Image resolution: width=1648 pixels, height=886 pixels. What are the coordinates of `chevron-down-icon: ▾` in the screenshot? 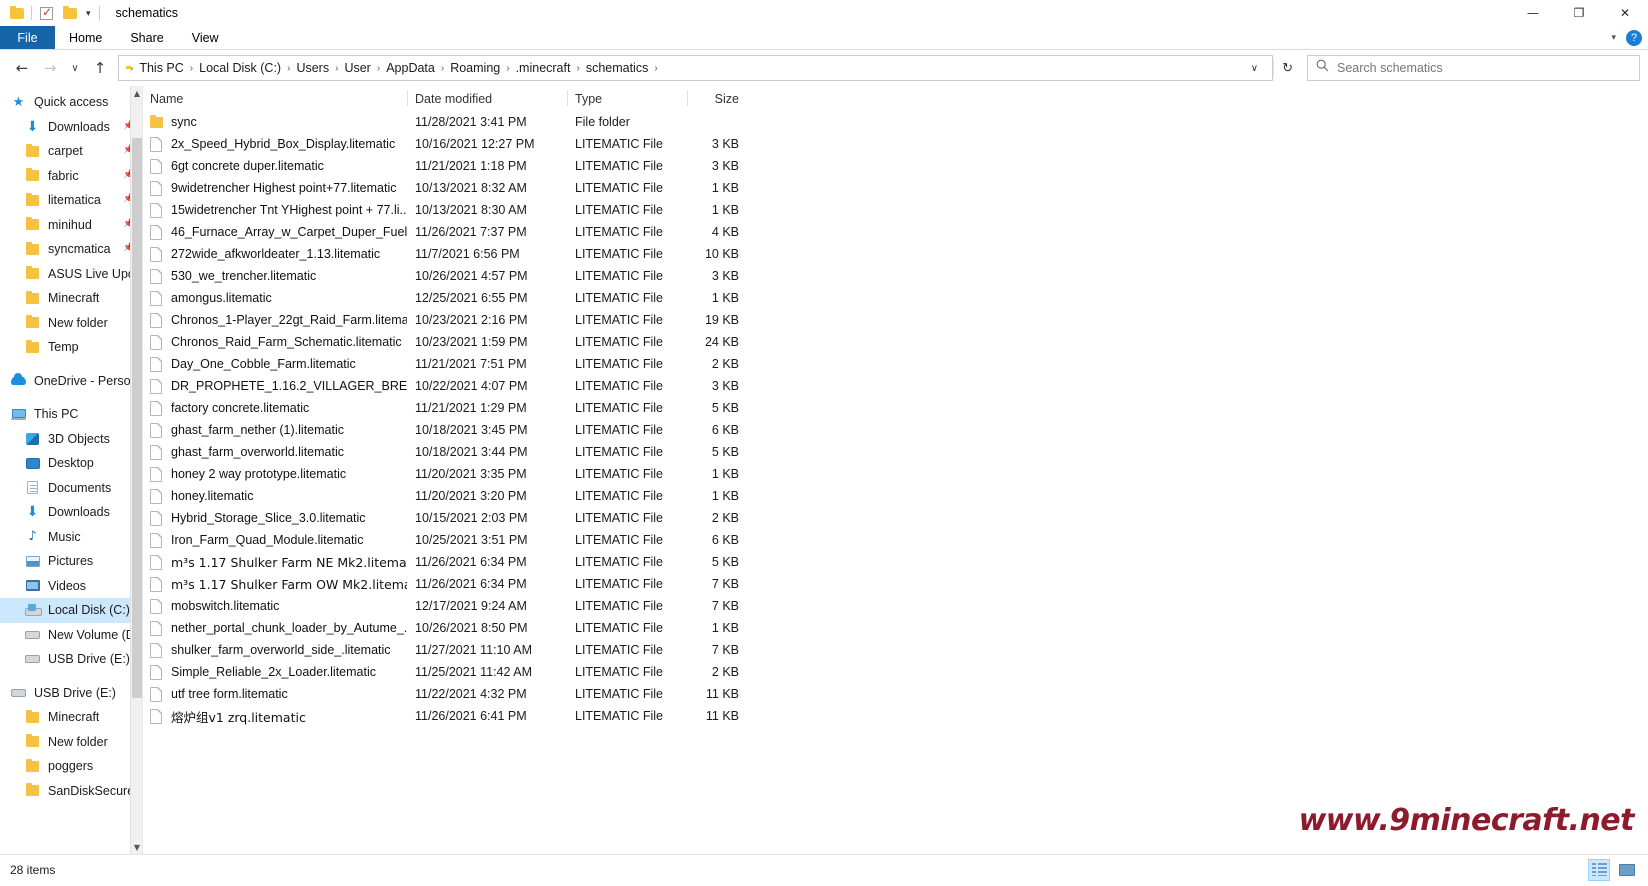 It's located at (1613, 37).